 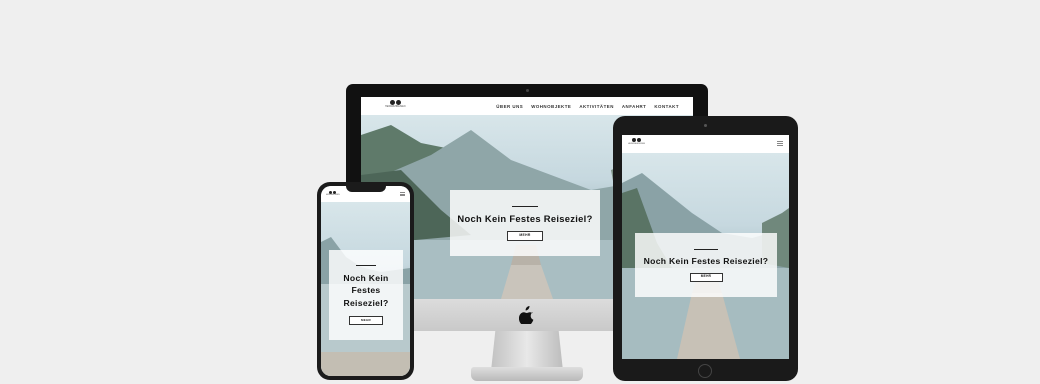 What do you see at coordinates (527, 90) in the screenshot?
I see `imac-camera` at bounding box center [527, 90].